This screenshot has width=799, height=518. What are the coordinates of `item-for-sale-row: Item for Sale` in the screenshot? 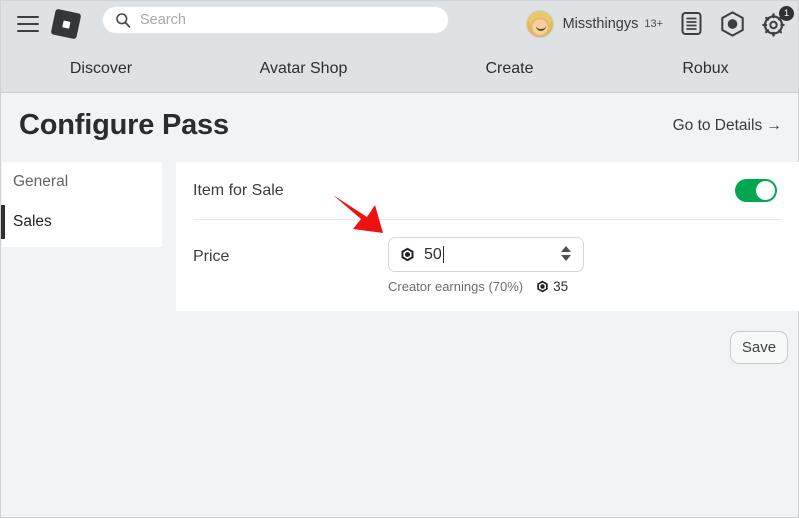 It's located at (487, 190).